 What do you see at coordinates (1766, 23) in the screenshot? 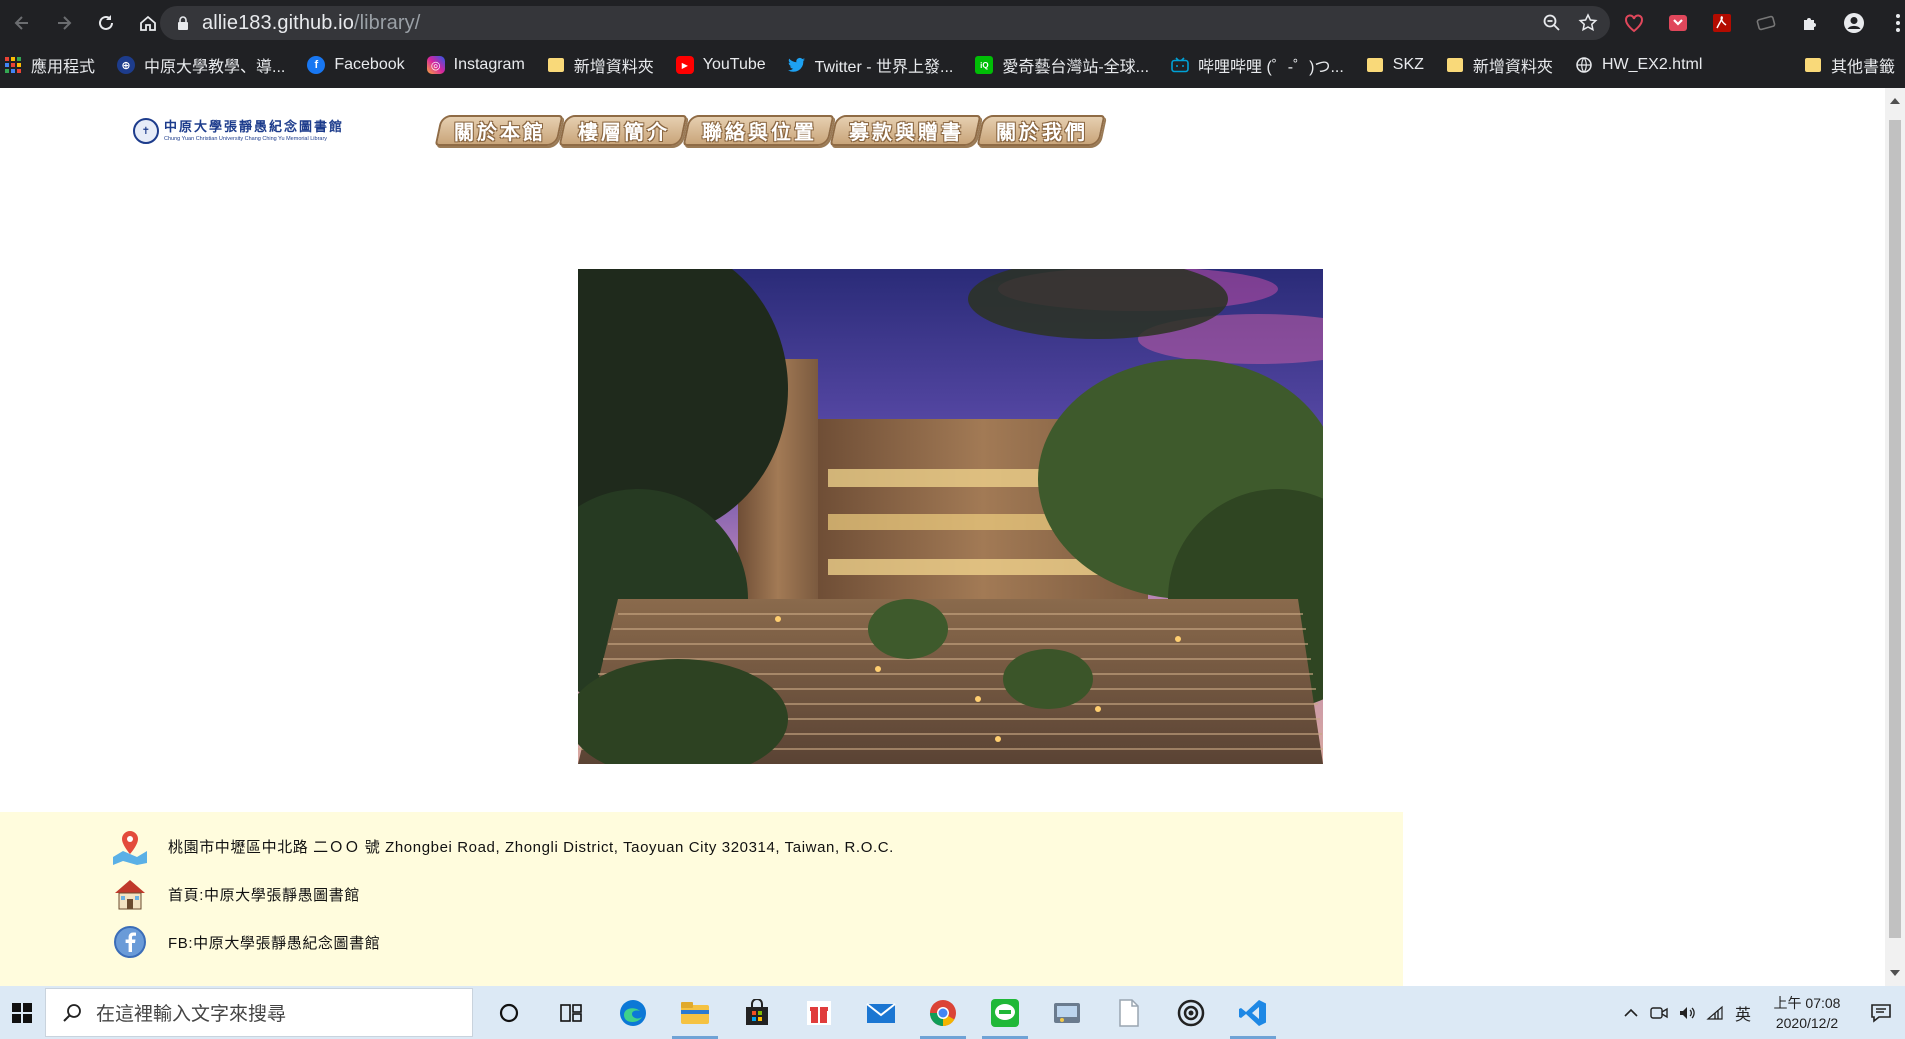
I see `ticket-extension-icon` at bounding box center [1766, 23].